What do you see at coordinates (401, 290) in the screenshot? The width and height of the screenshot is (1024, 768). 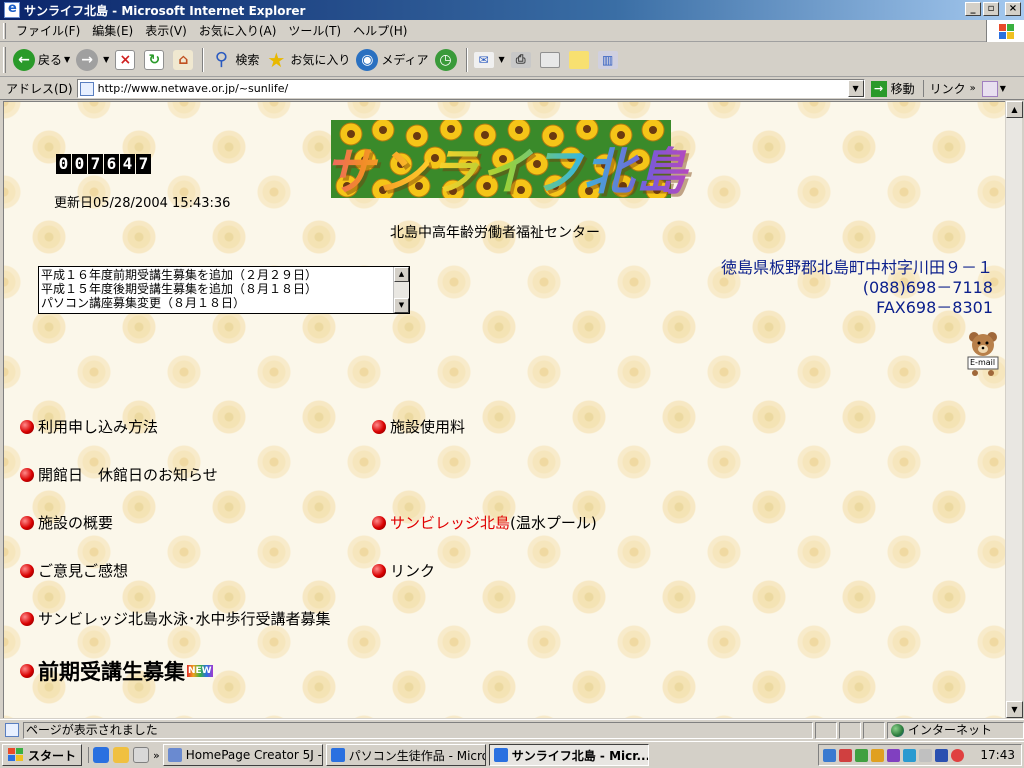 I see `news-scrollbar: ▲ ▼` at bounding box center [401, 290].